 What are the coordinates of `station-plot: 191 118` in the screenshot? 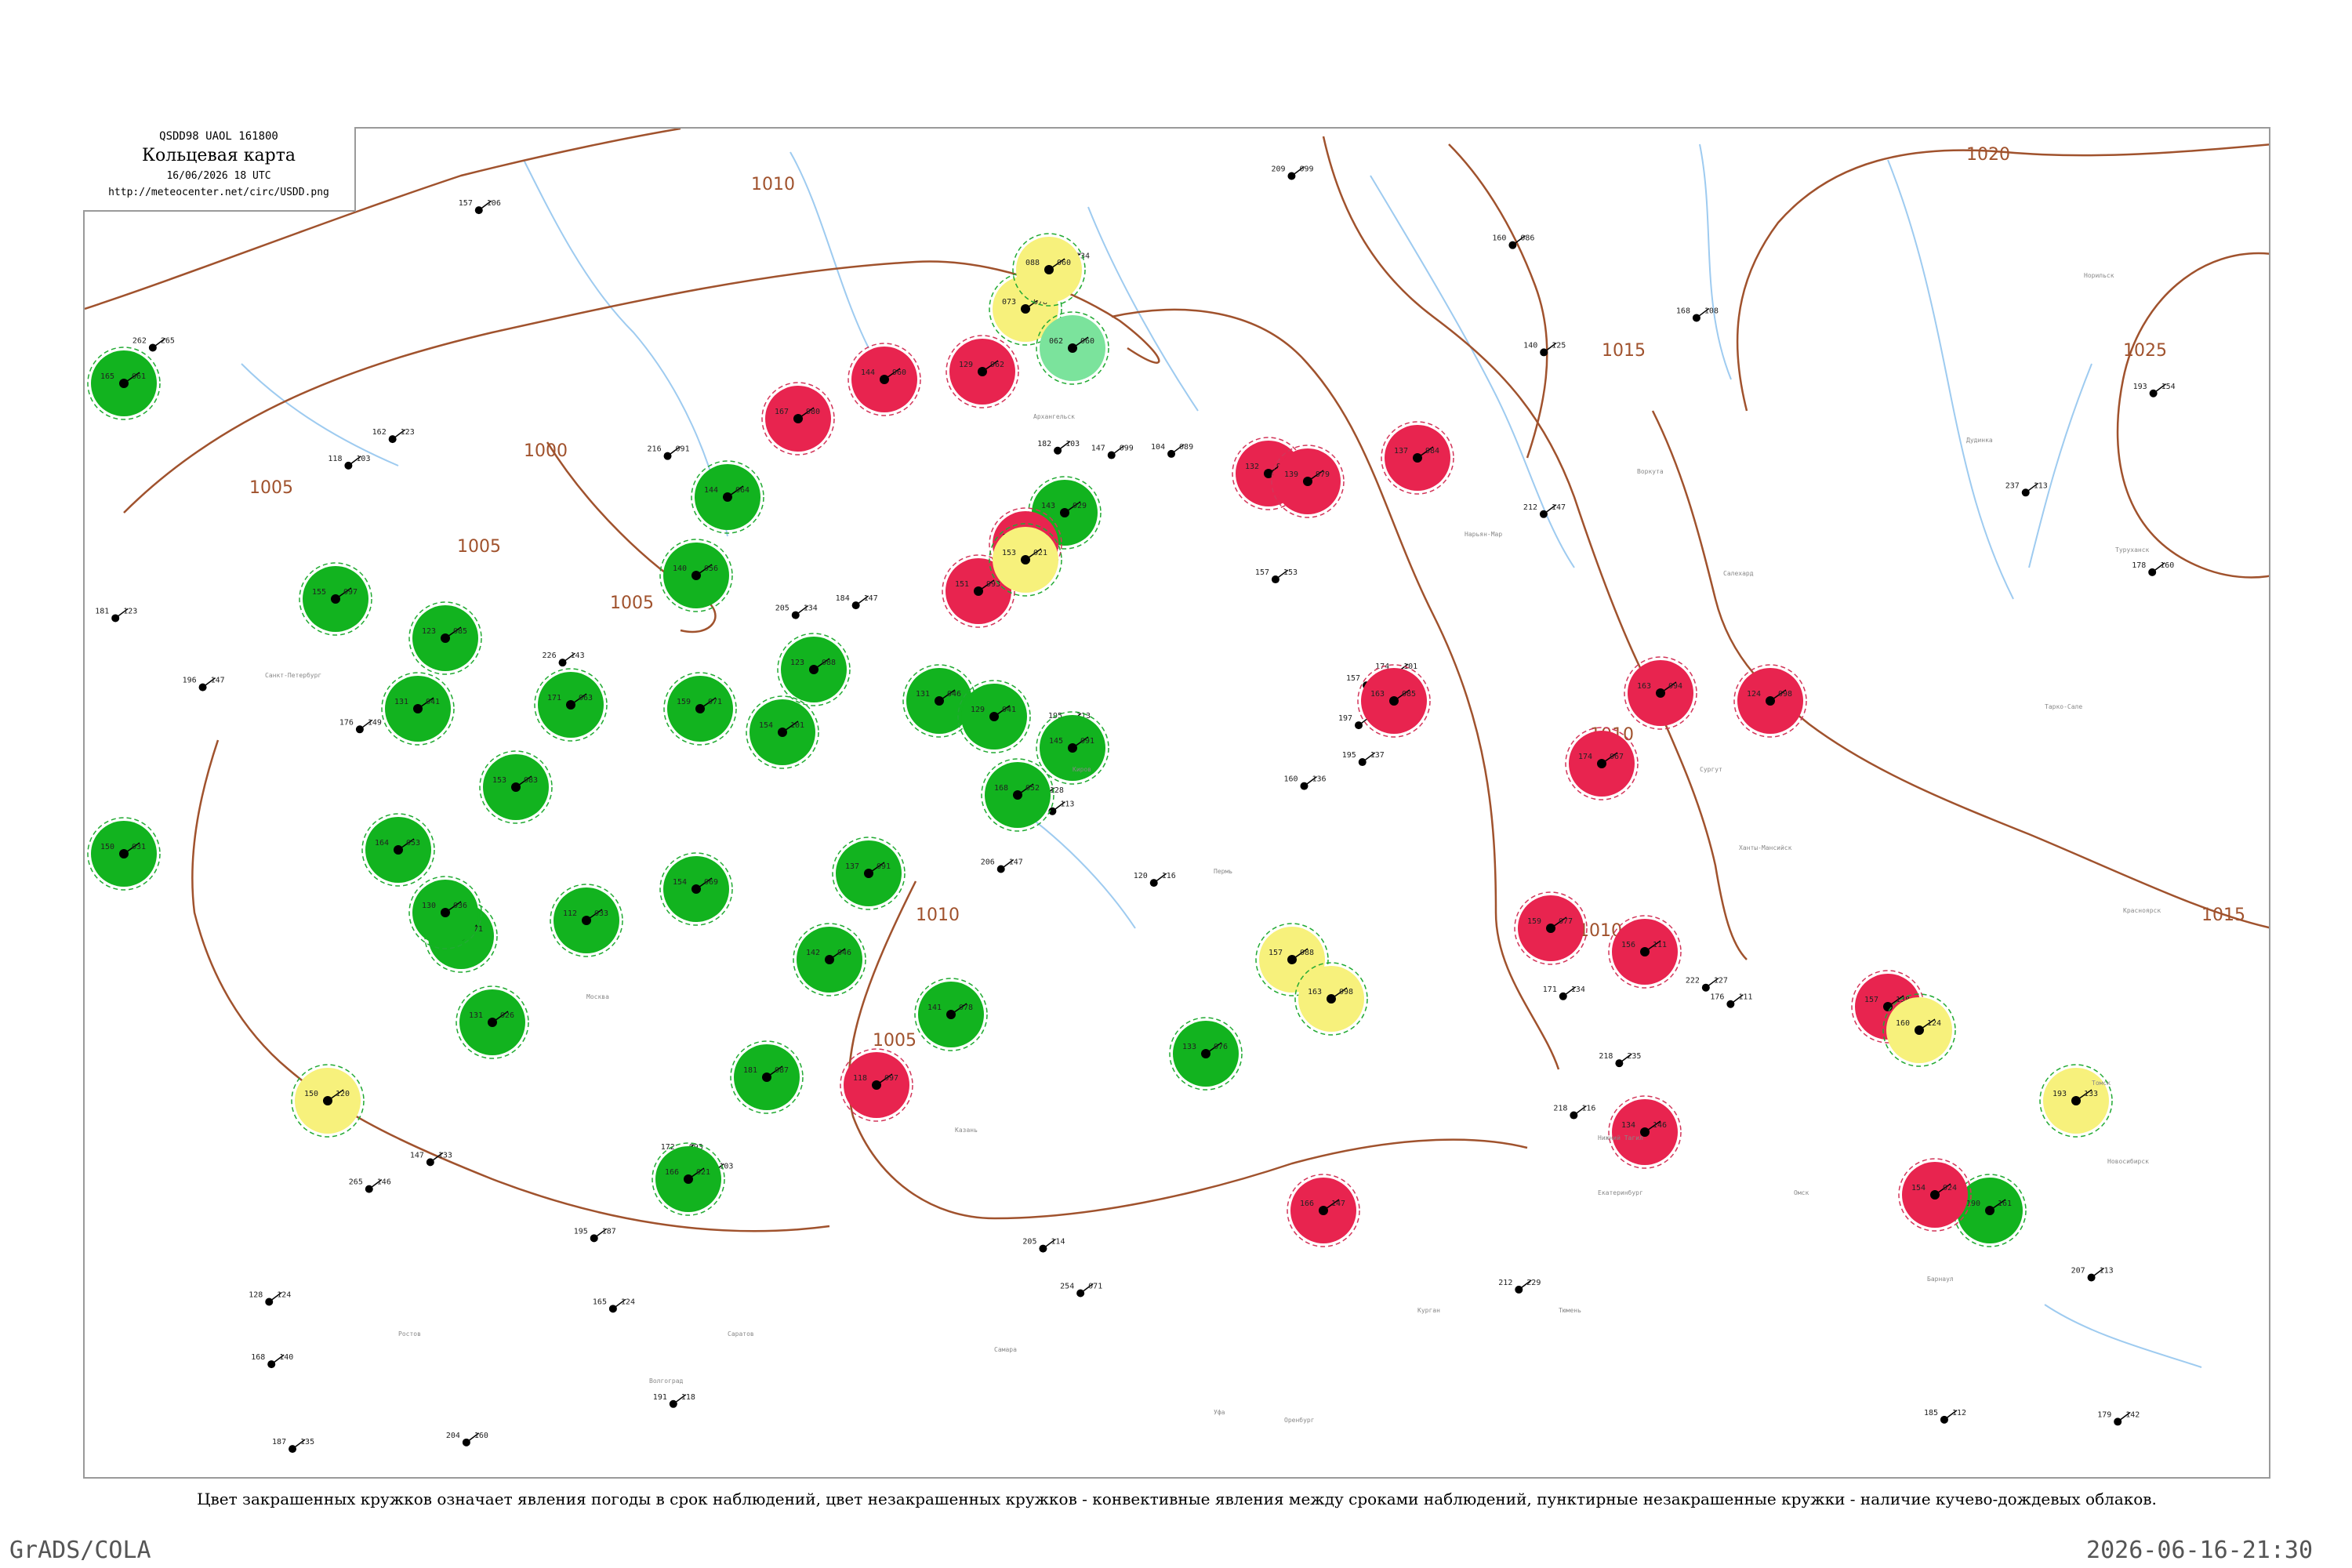 It's located at (674, 1400).